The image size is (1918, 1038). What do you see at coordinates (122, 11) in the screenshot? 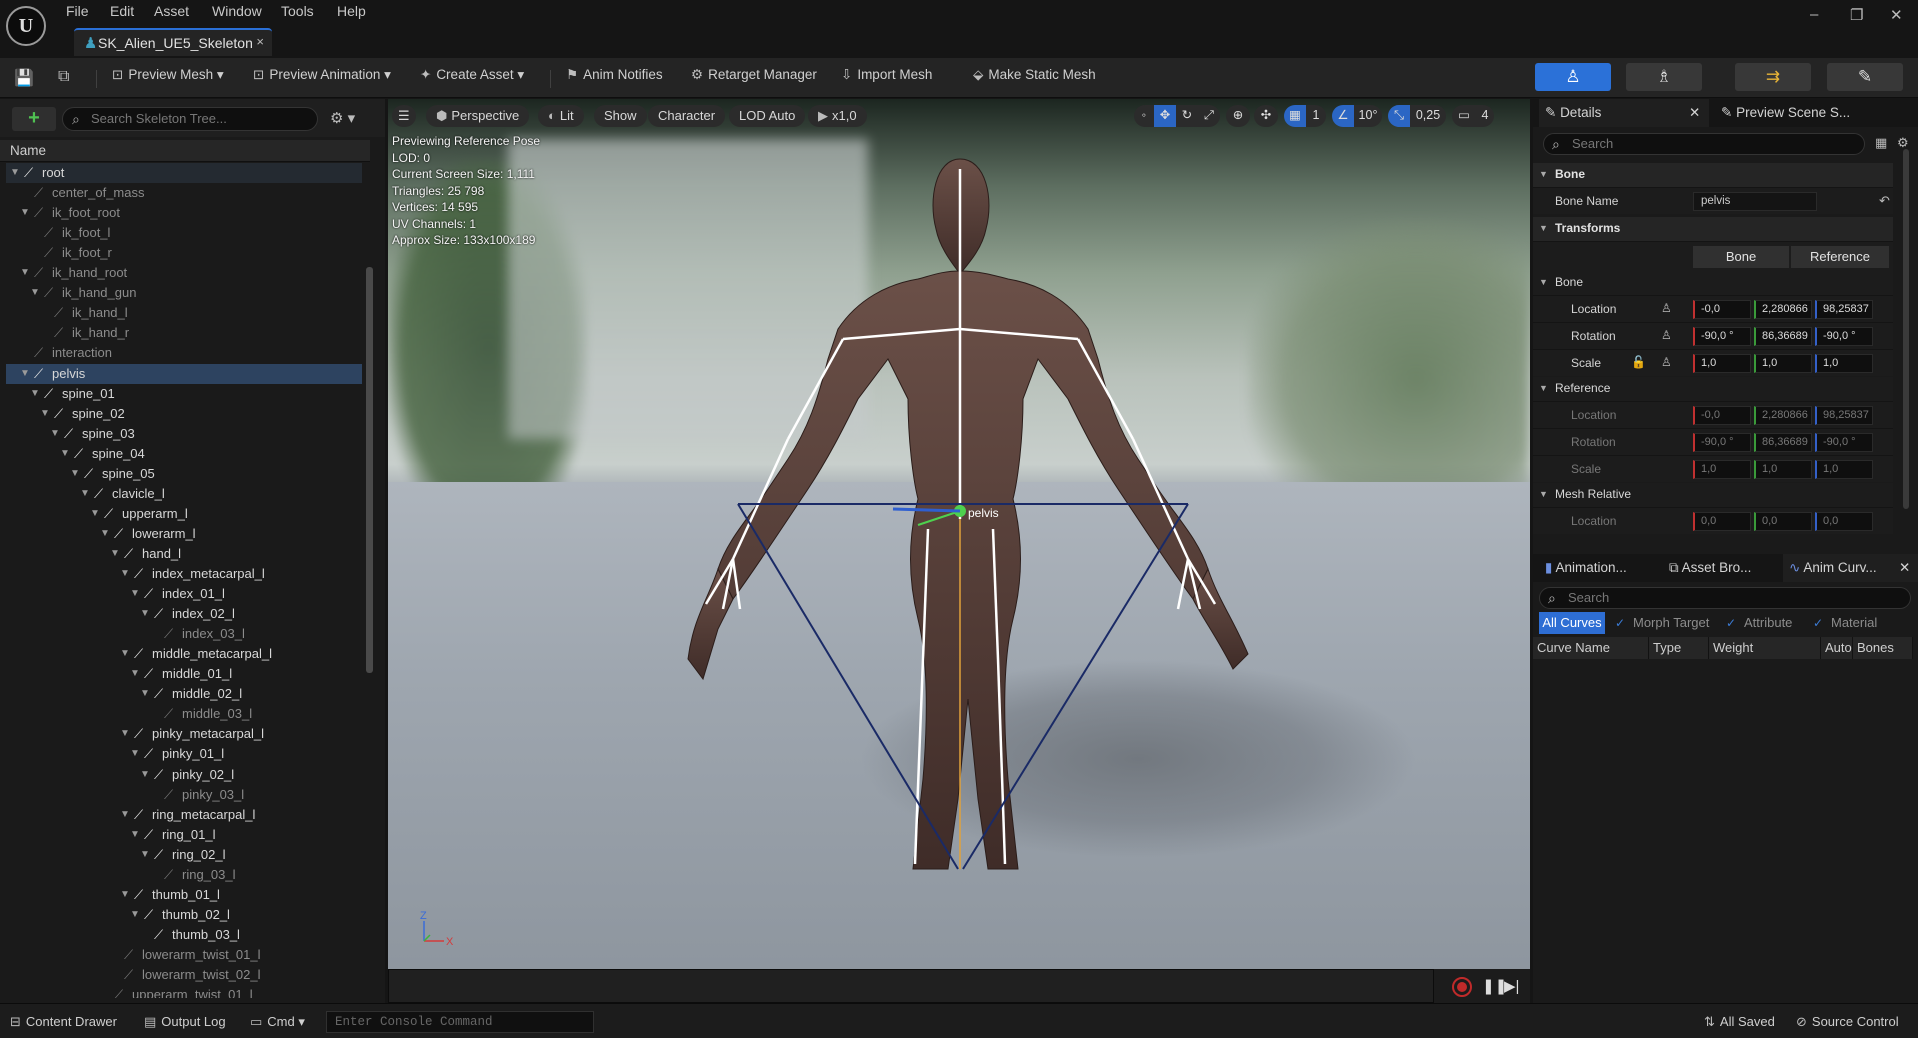
I see `menu-edit: Edit` at bounding box center [122, 11].